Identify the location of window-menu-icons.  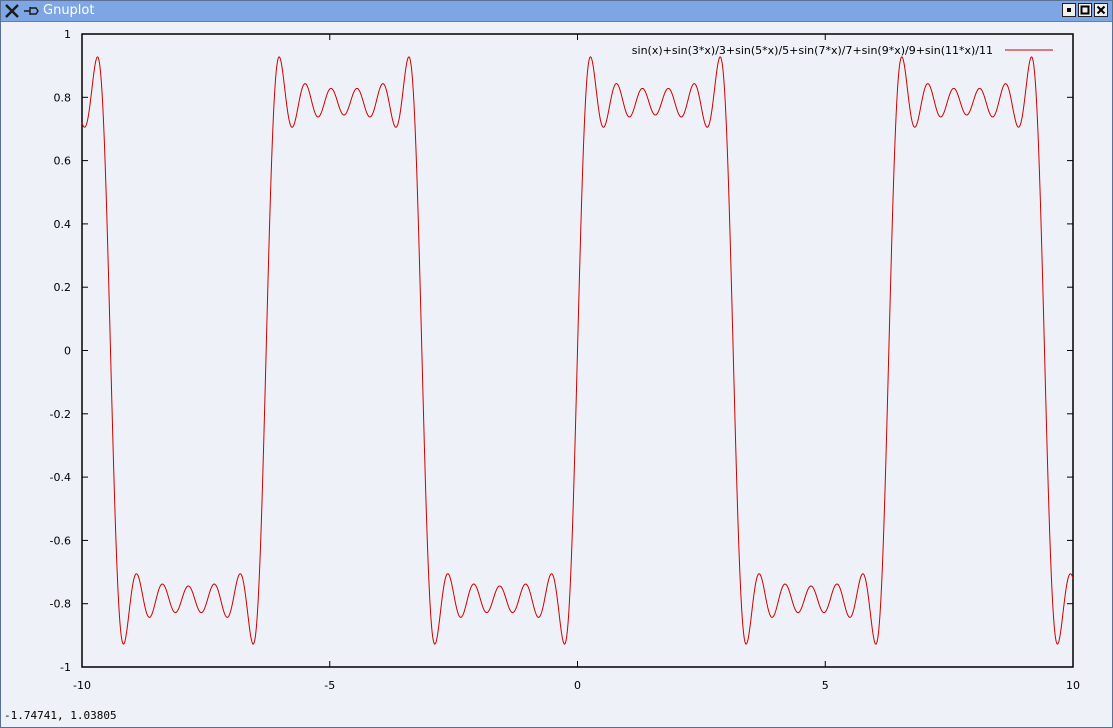
(22, 11).